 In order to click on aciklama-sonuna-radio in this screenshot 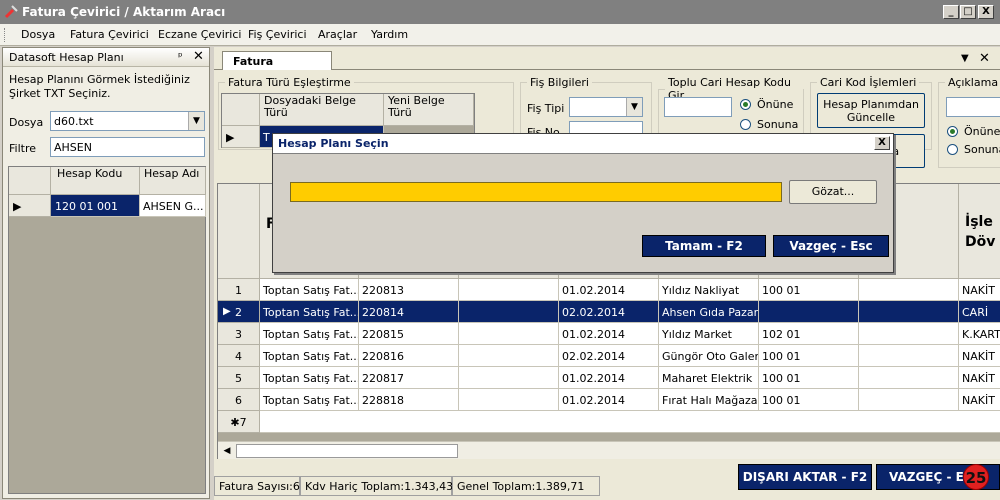, I will do `click(952, 149)`.